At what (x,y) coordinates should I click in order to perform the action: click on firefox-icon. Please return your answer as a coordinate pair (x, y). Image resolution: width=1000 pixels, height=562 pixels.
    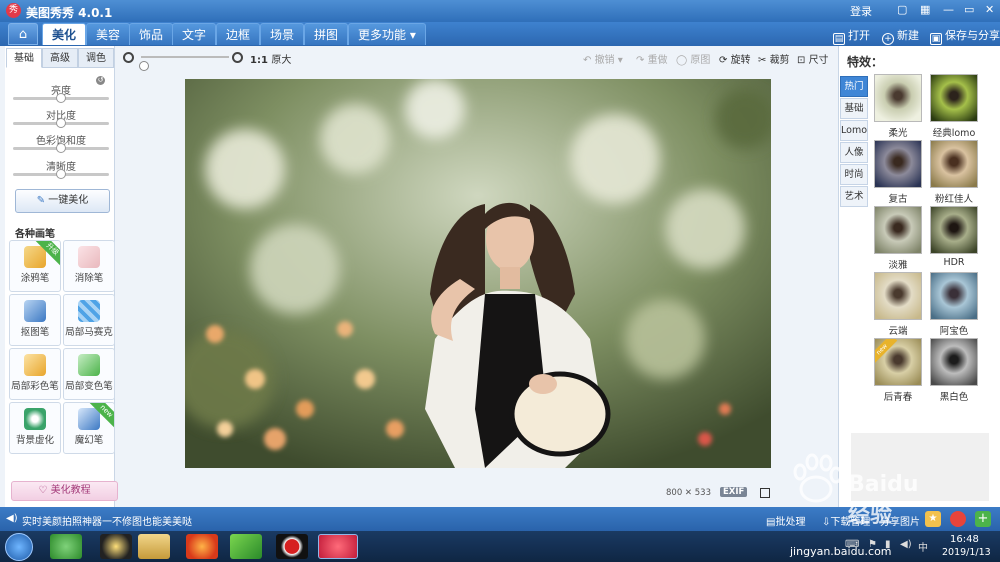
    Looking at the image, I should click on (202, 546).